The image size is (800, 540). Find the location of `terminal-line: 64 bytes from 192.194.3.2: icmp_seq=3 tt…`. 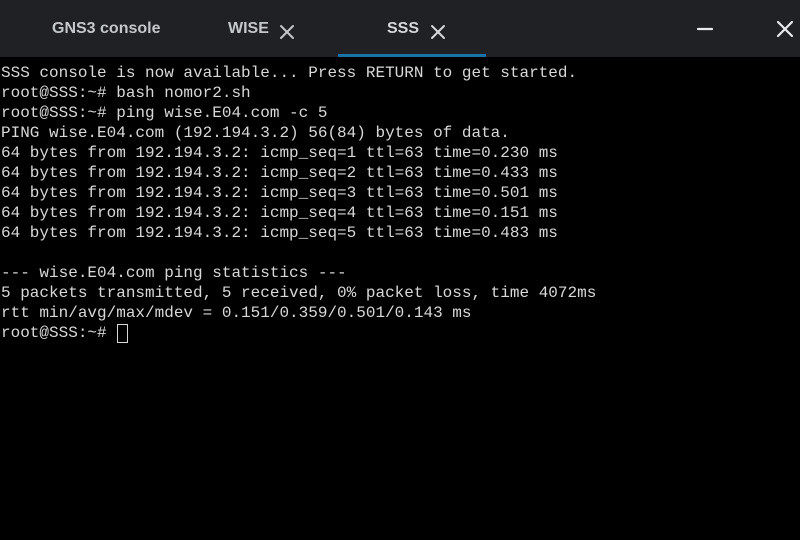

terminal-line: 64 bytes from 192.194.3.2: icmp_seq=3 tt… is located at coordinates (279, 193).